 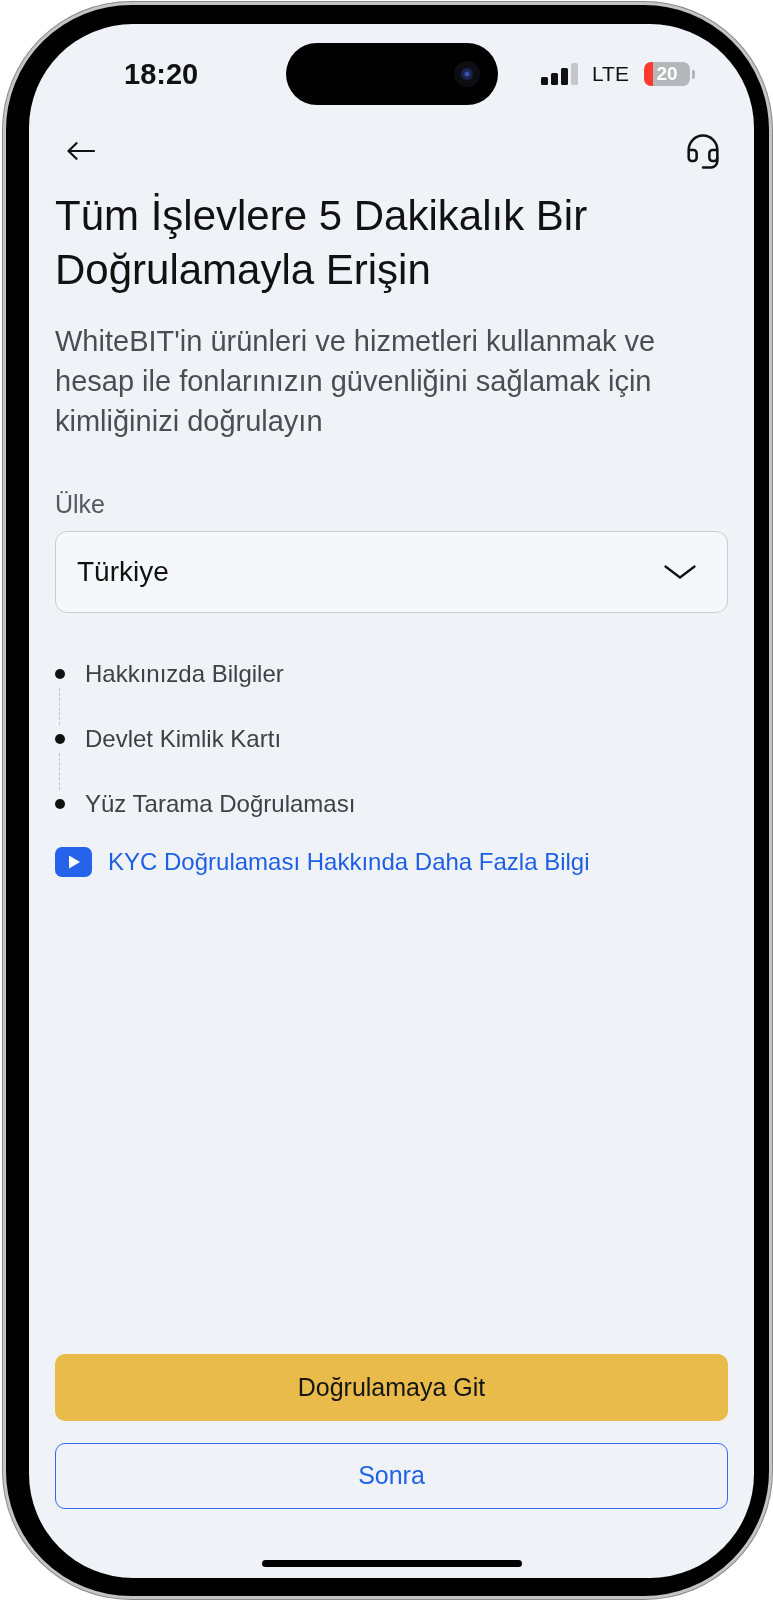 I want to click on field-label: Ülke, so click(x=80, y=504).